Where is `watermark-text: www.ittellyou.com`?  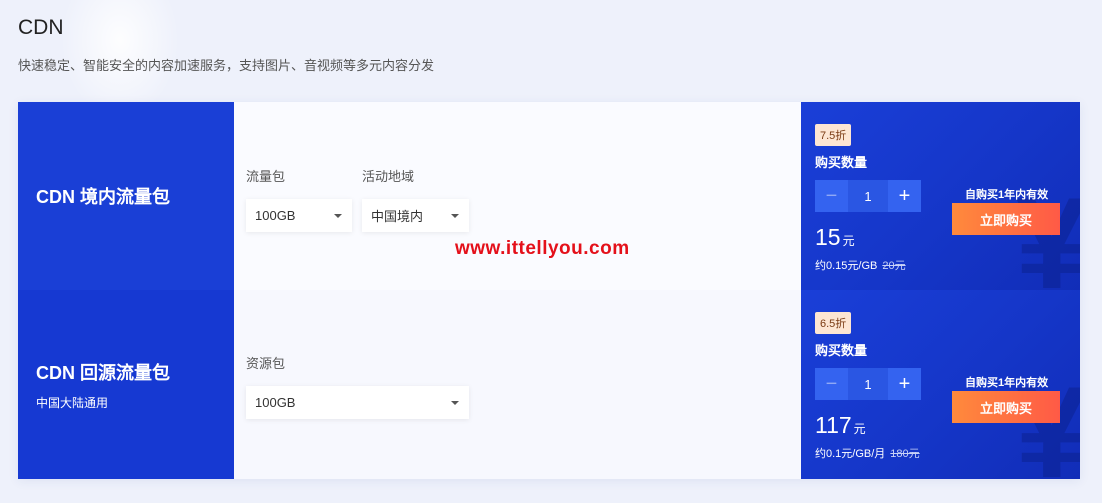
watermark-text: www.ittellyou.com is located at coordinates (542, 248).